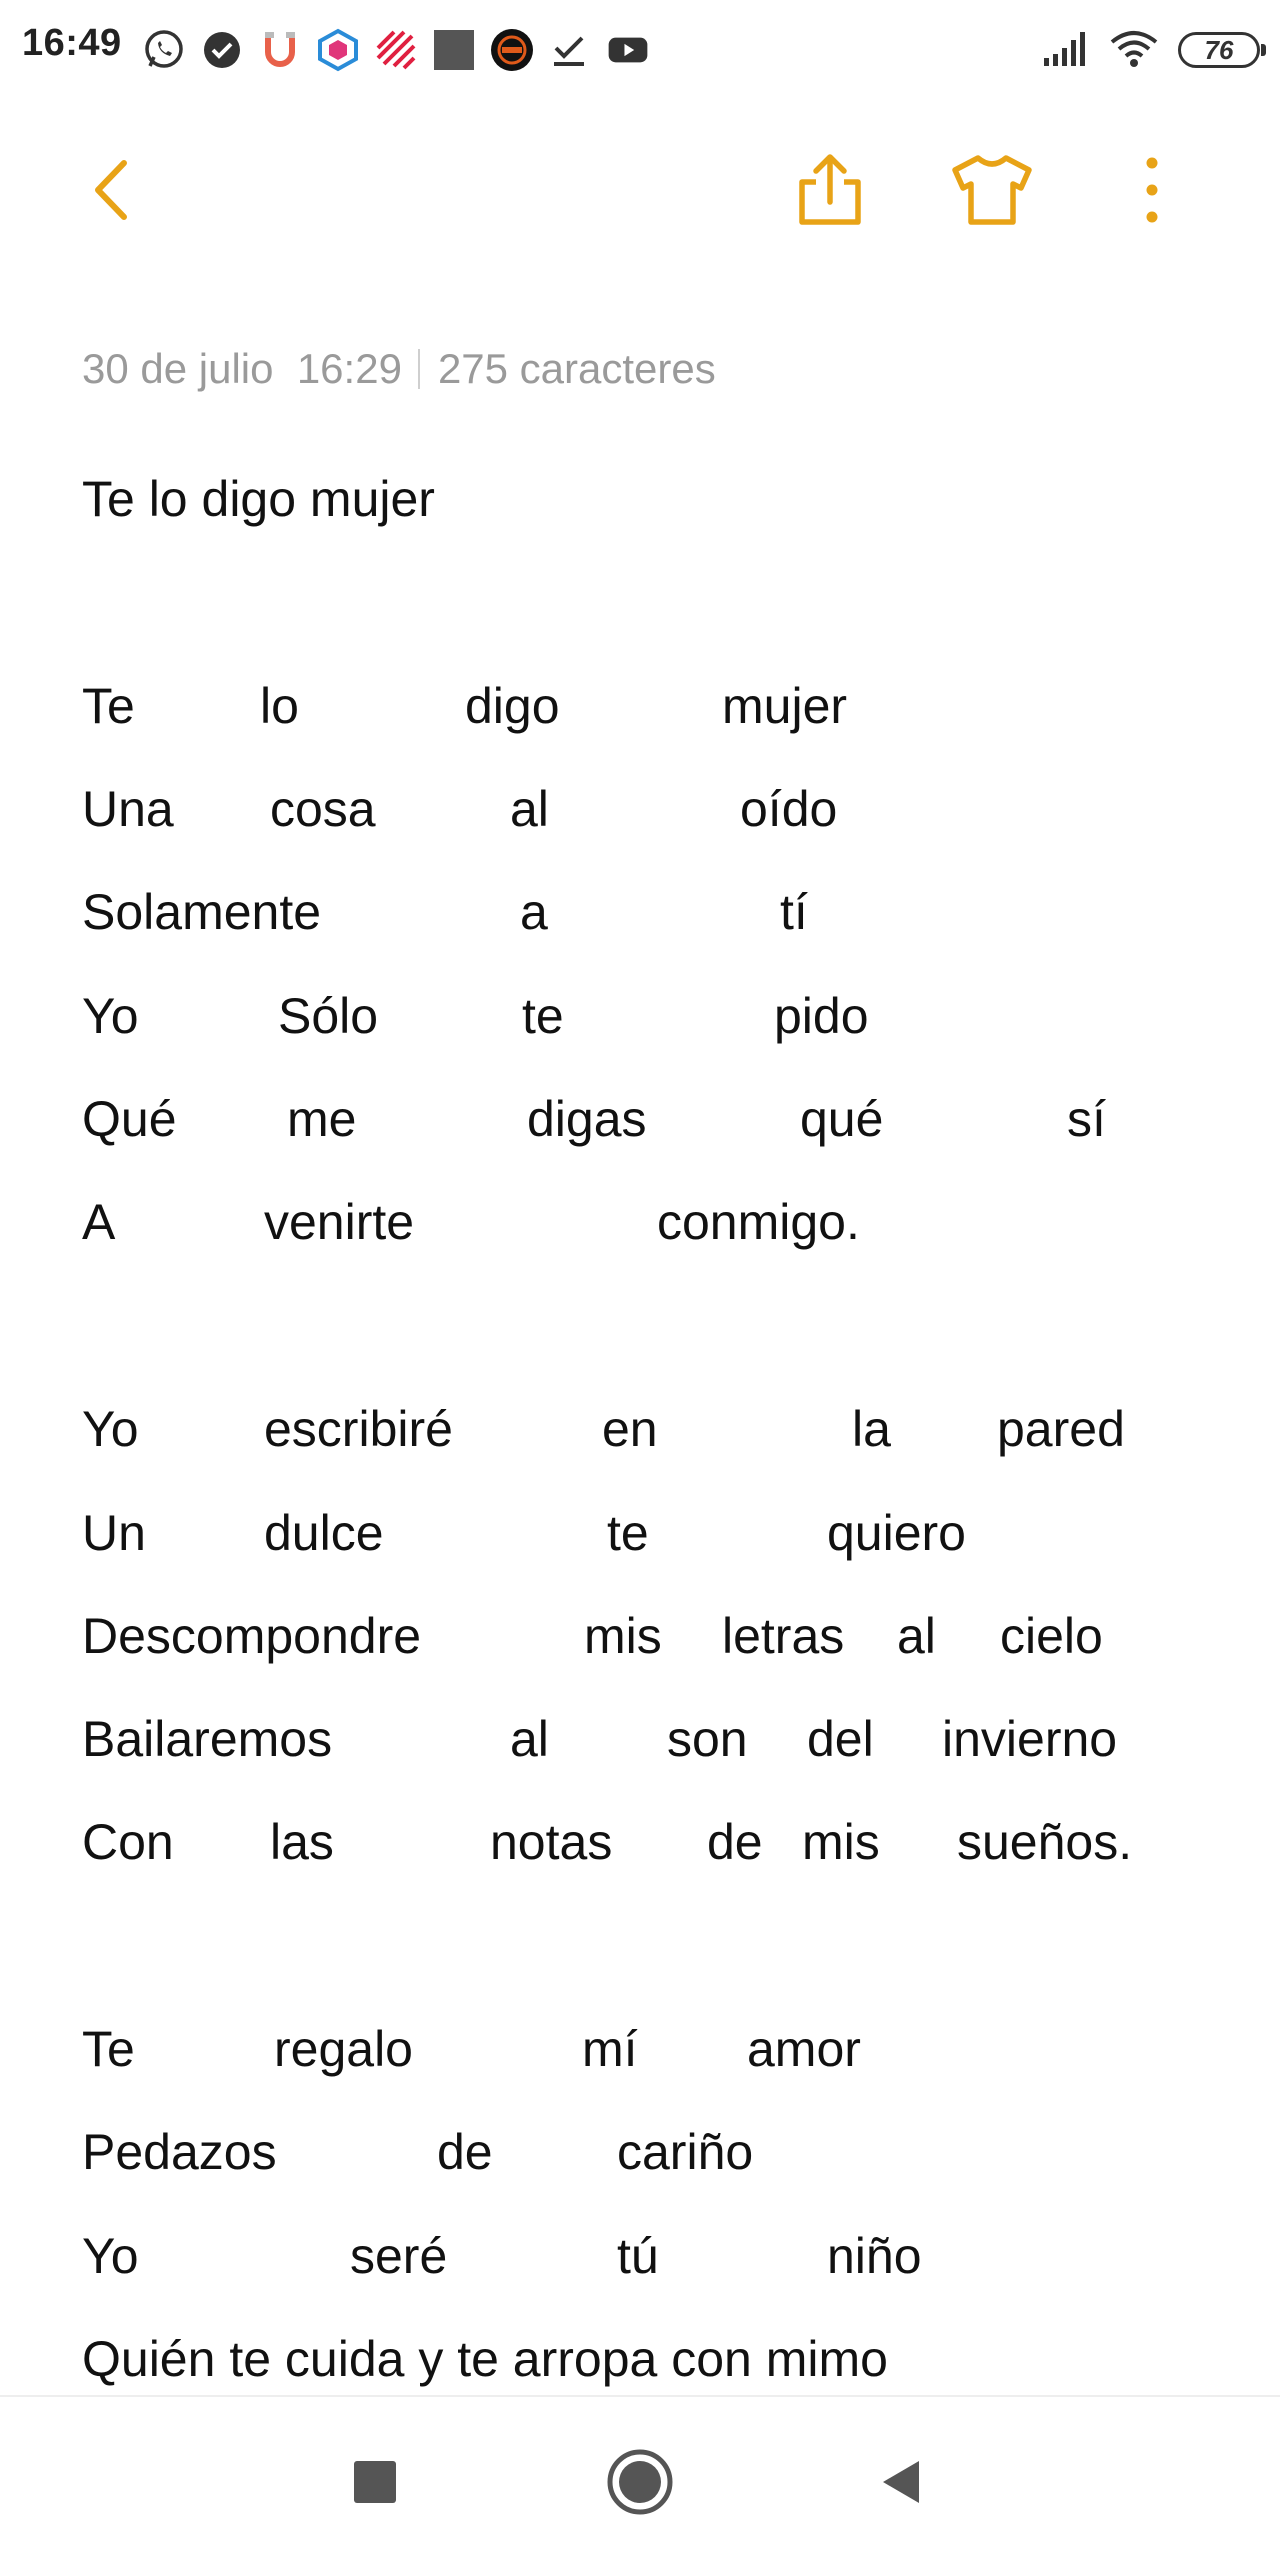 This screenshot has height=2564, width=1280. I want to click on word: Quién te cuida y te arropa con mimo, so click(485, 2359).